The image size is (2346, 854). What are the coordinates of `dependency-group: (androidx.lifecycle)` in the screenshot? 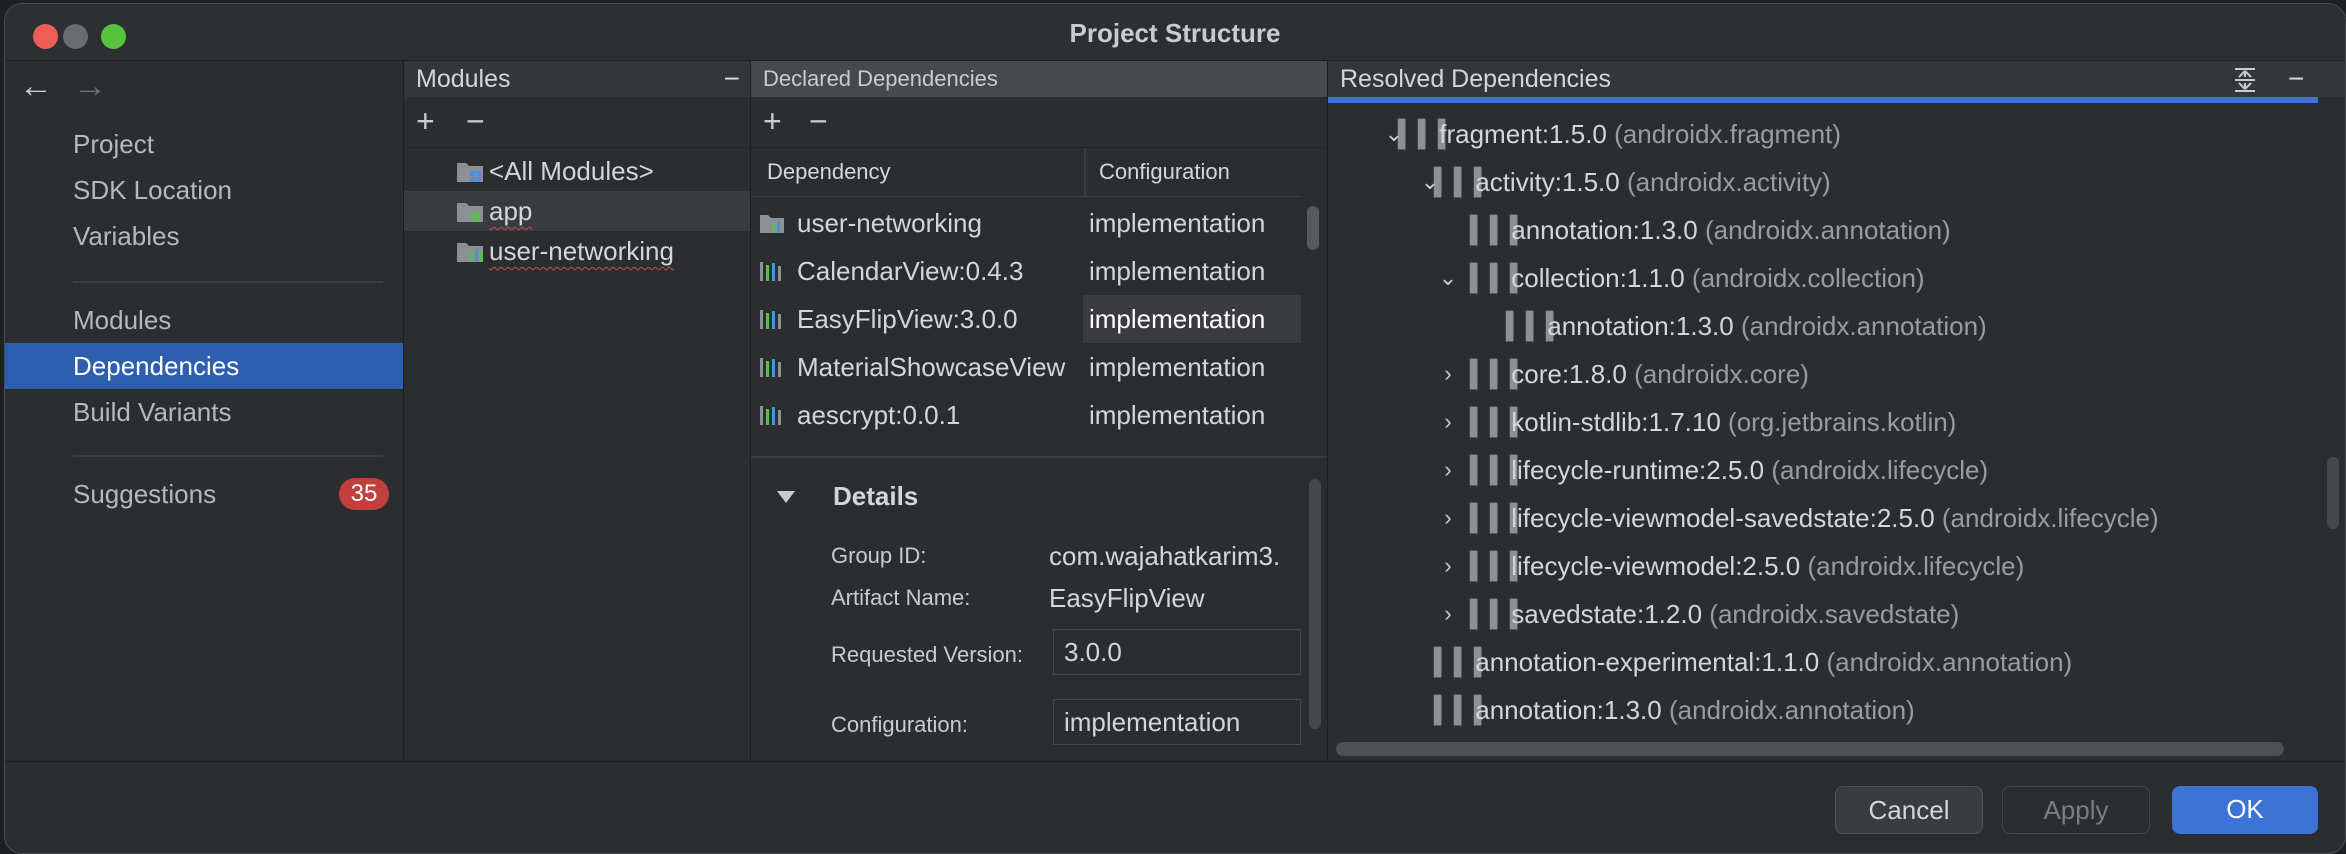 It's located at (1880, 470).